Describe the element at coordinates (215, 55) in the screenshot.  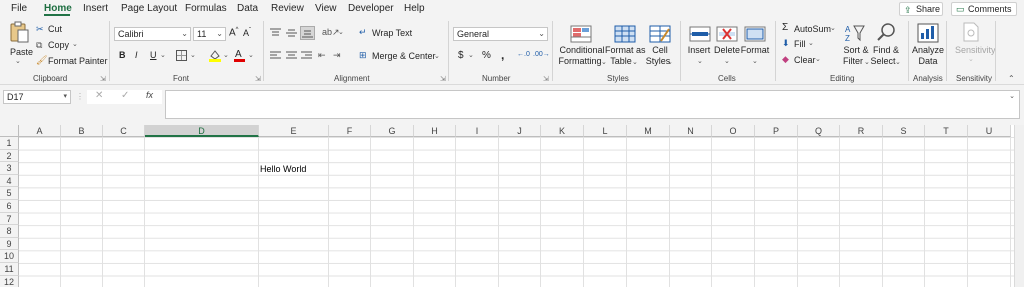
I see `fill-color-icon` at that location.